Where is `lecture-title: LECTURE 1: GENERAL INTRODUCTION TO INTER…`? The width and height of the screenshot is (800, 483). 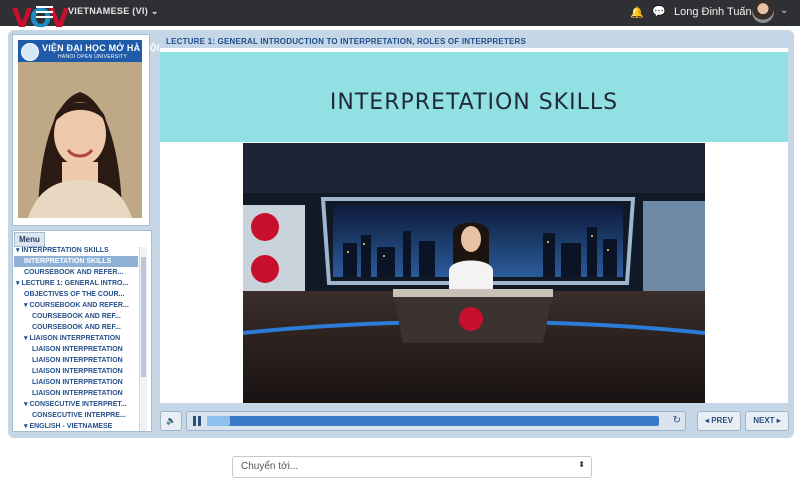
lecture-title: LECTURE 1: GENERAL INTRODUCTION TO INTER… is located at coordinates (346, 41).